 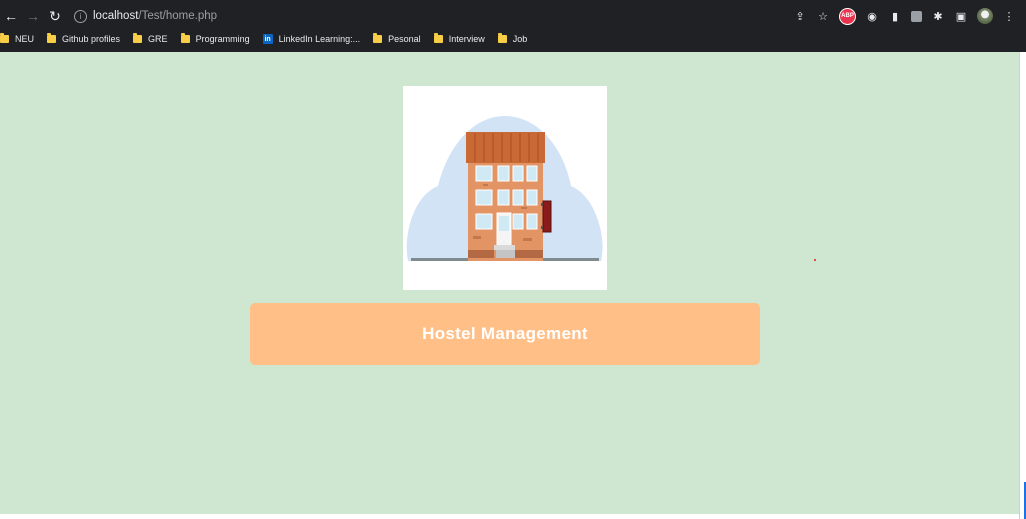 I want to click on bookmark-item: Pesonal, so click(x=397, y=38).